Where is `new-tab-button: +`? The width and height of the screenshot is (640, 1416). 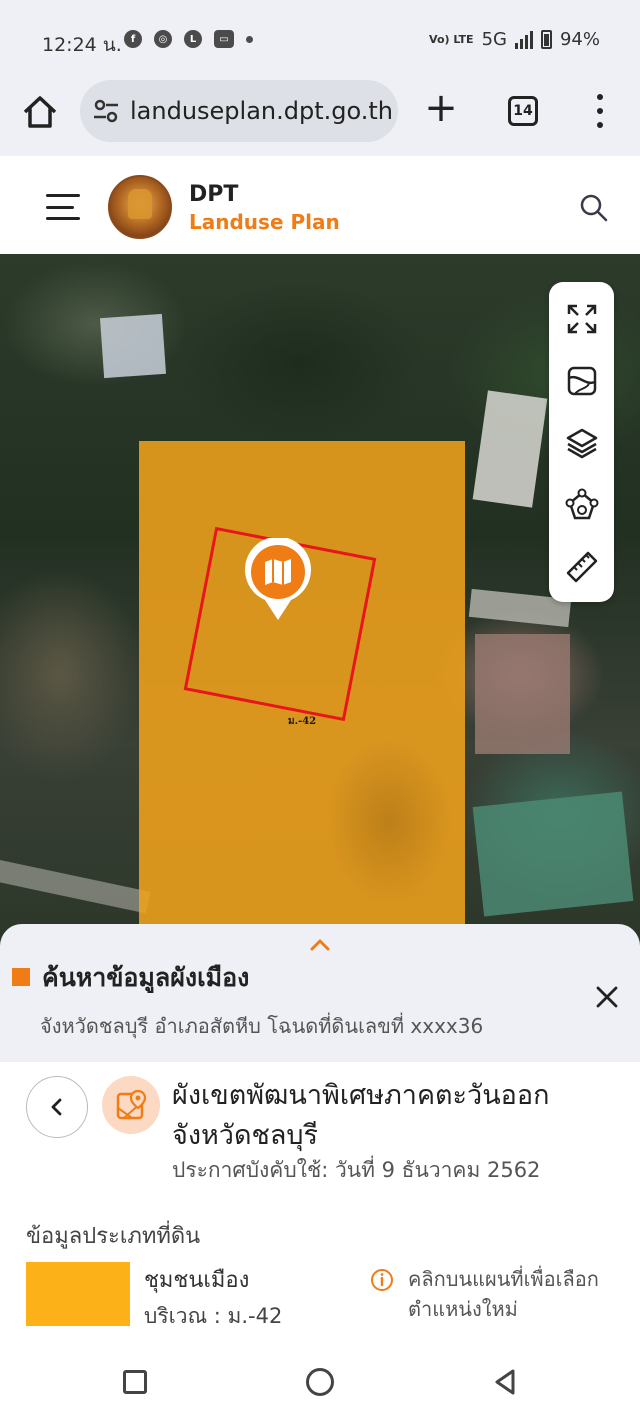 new-tab-button: + is located at coordinates (441, 109).